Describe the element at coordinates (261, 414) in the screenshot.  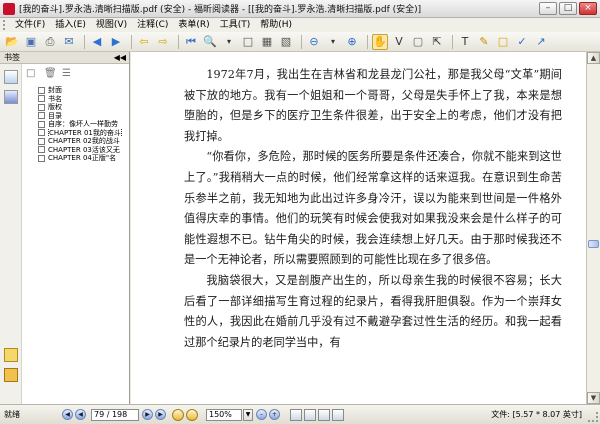
I see `zoom-out-button: –` at that location.